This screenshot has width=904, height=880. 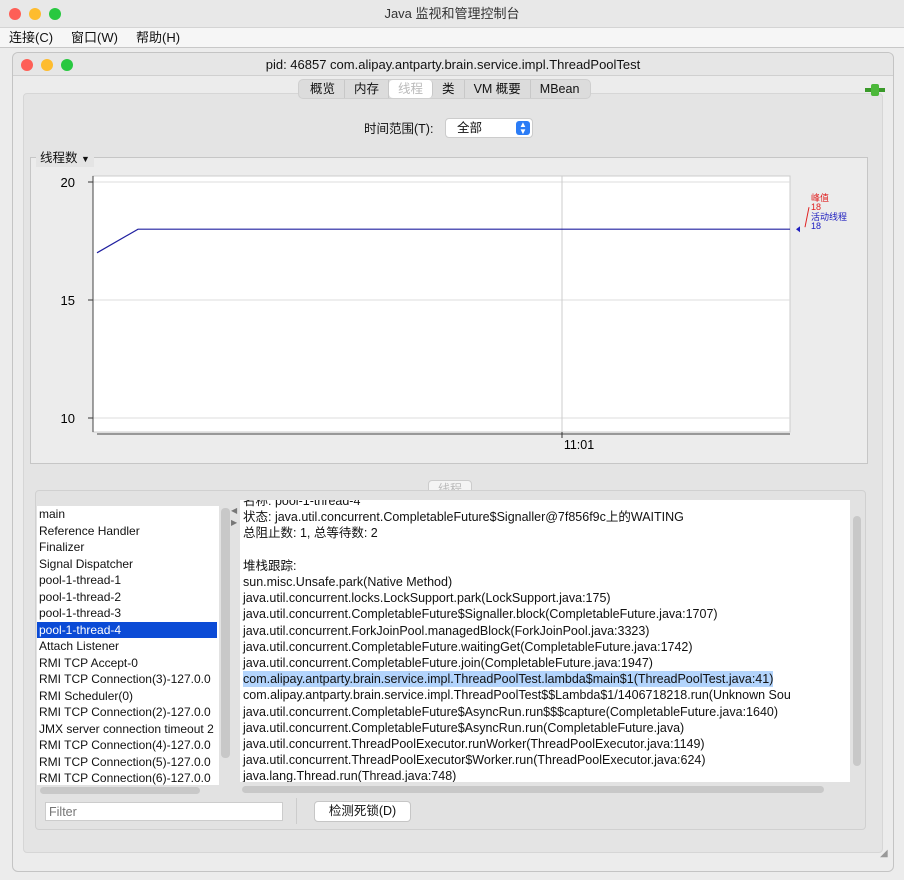 I want to click on minimize-button, so click(x=35, y=14).